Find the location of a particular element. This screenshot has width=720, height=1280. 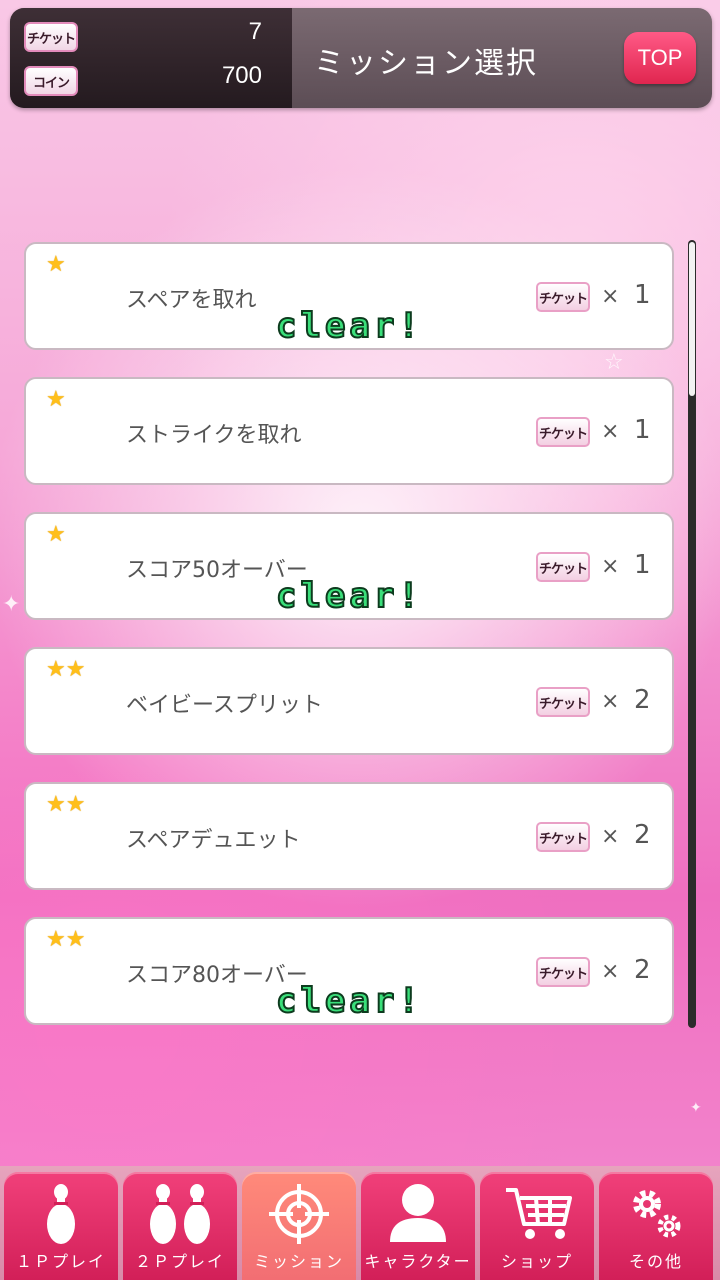

nav-1p-play-button: １Ｐプレイ is located at coordinates (61, 1226).